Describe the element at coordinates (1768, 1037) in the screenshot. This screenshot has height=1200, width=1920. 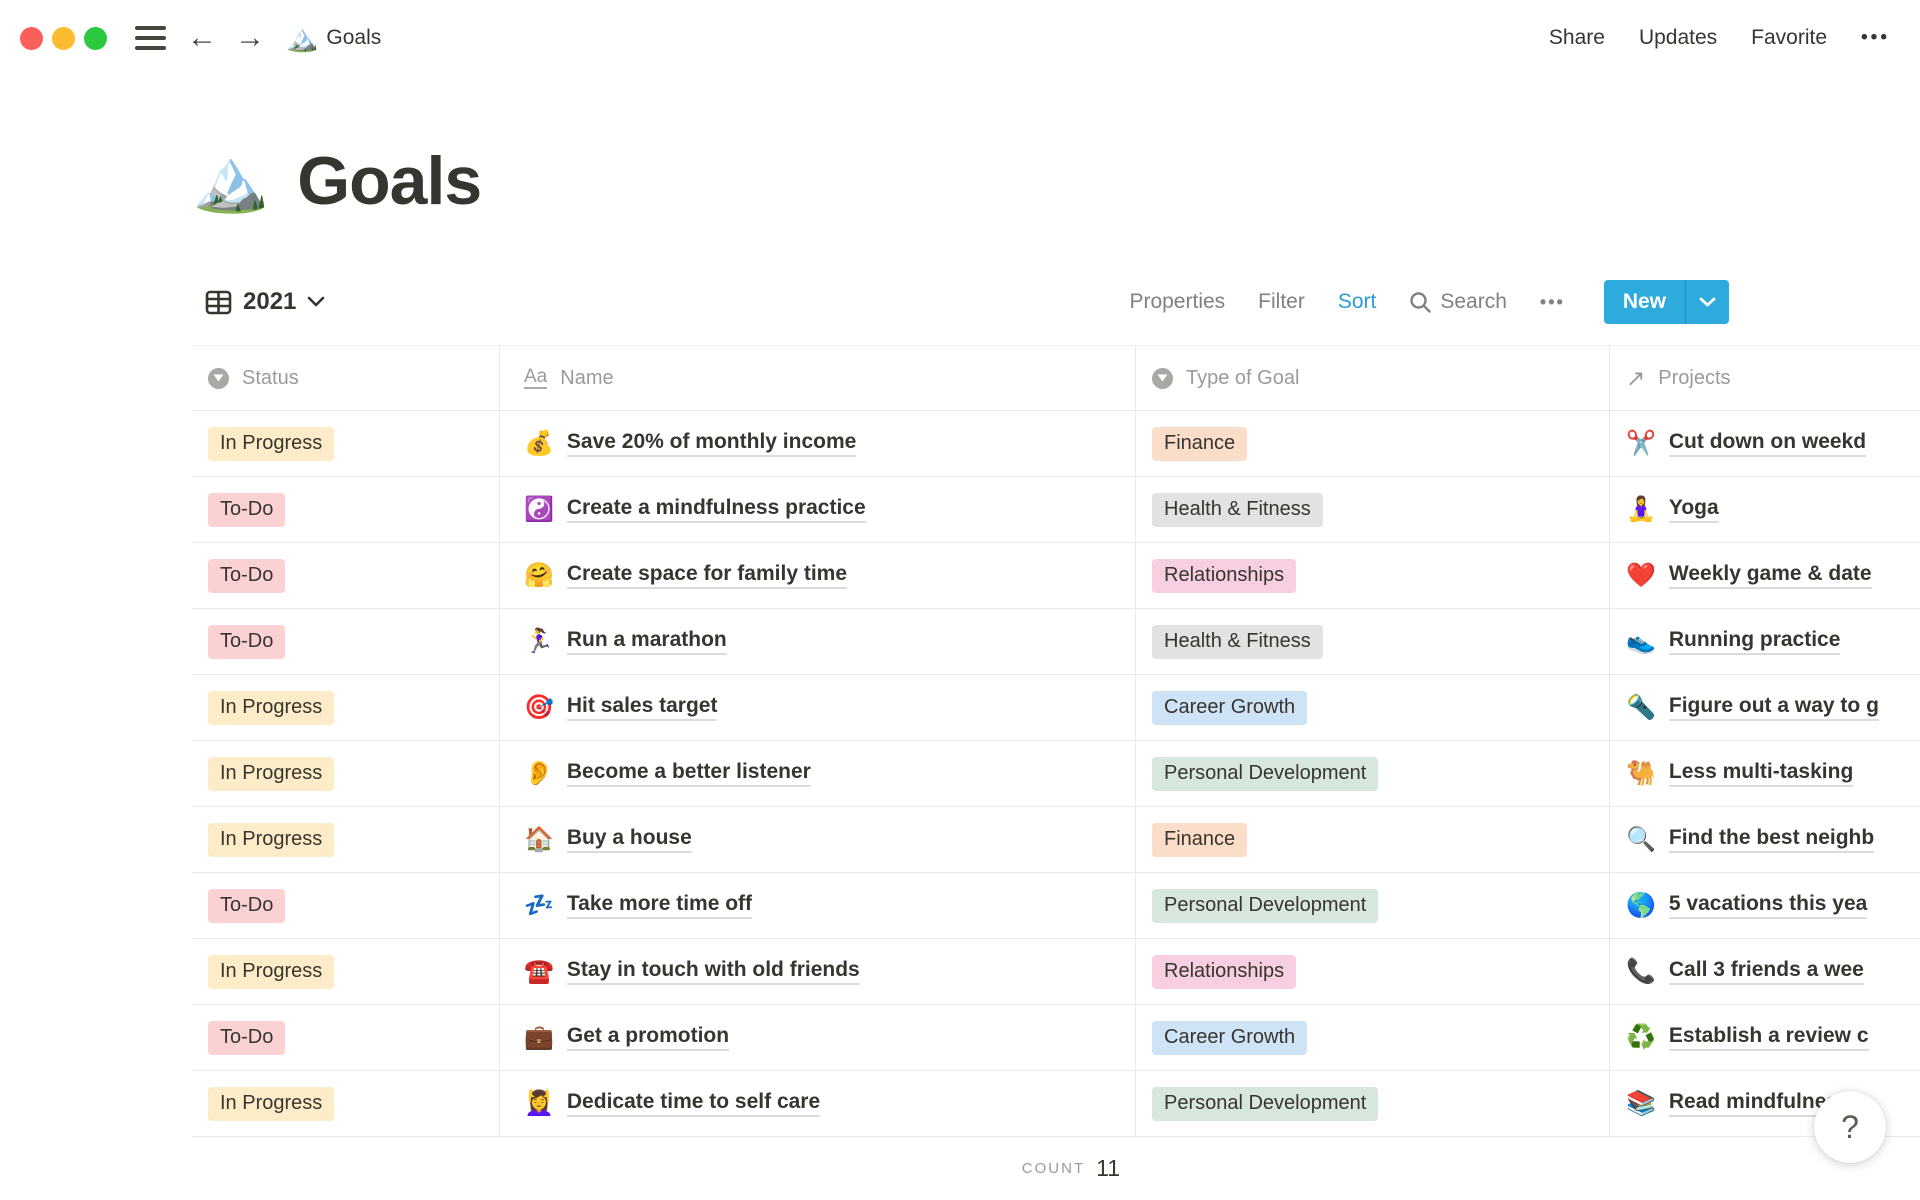
I see `project-page-link: Establish a review c` at that location.